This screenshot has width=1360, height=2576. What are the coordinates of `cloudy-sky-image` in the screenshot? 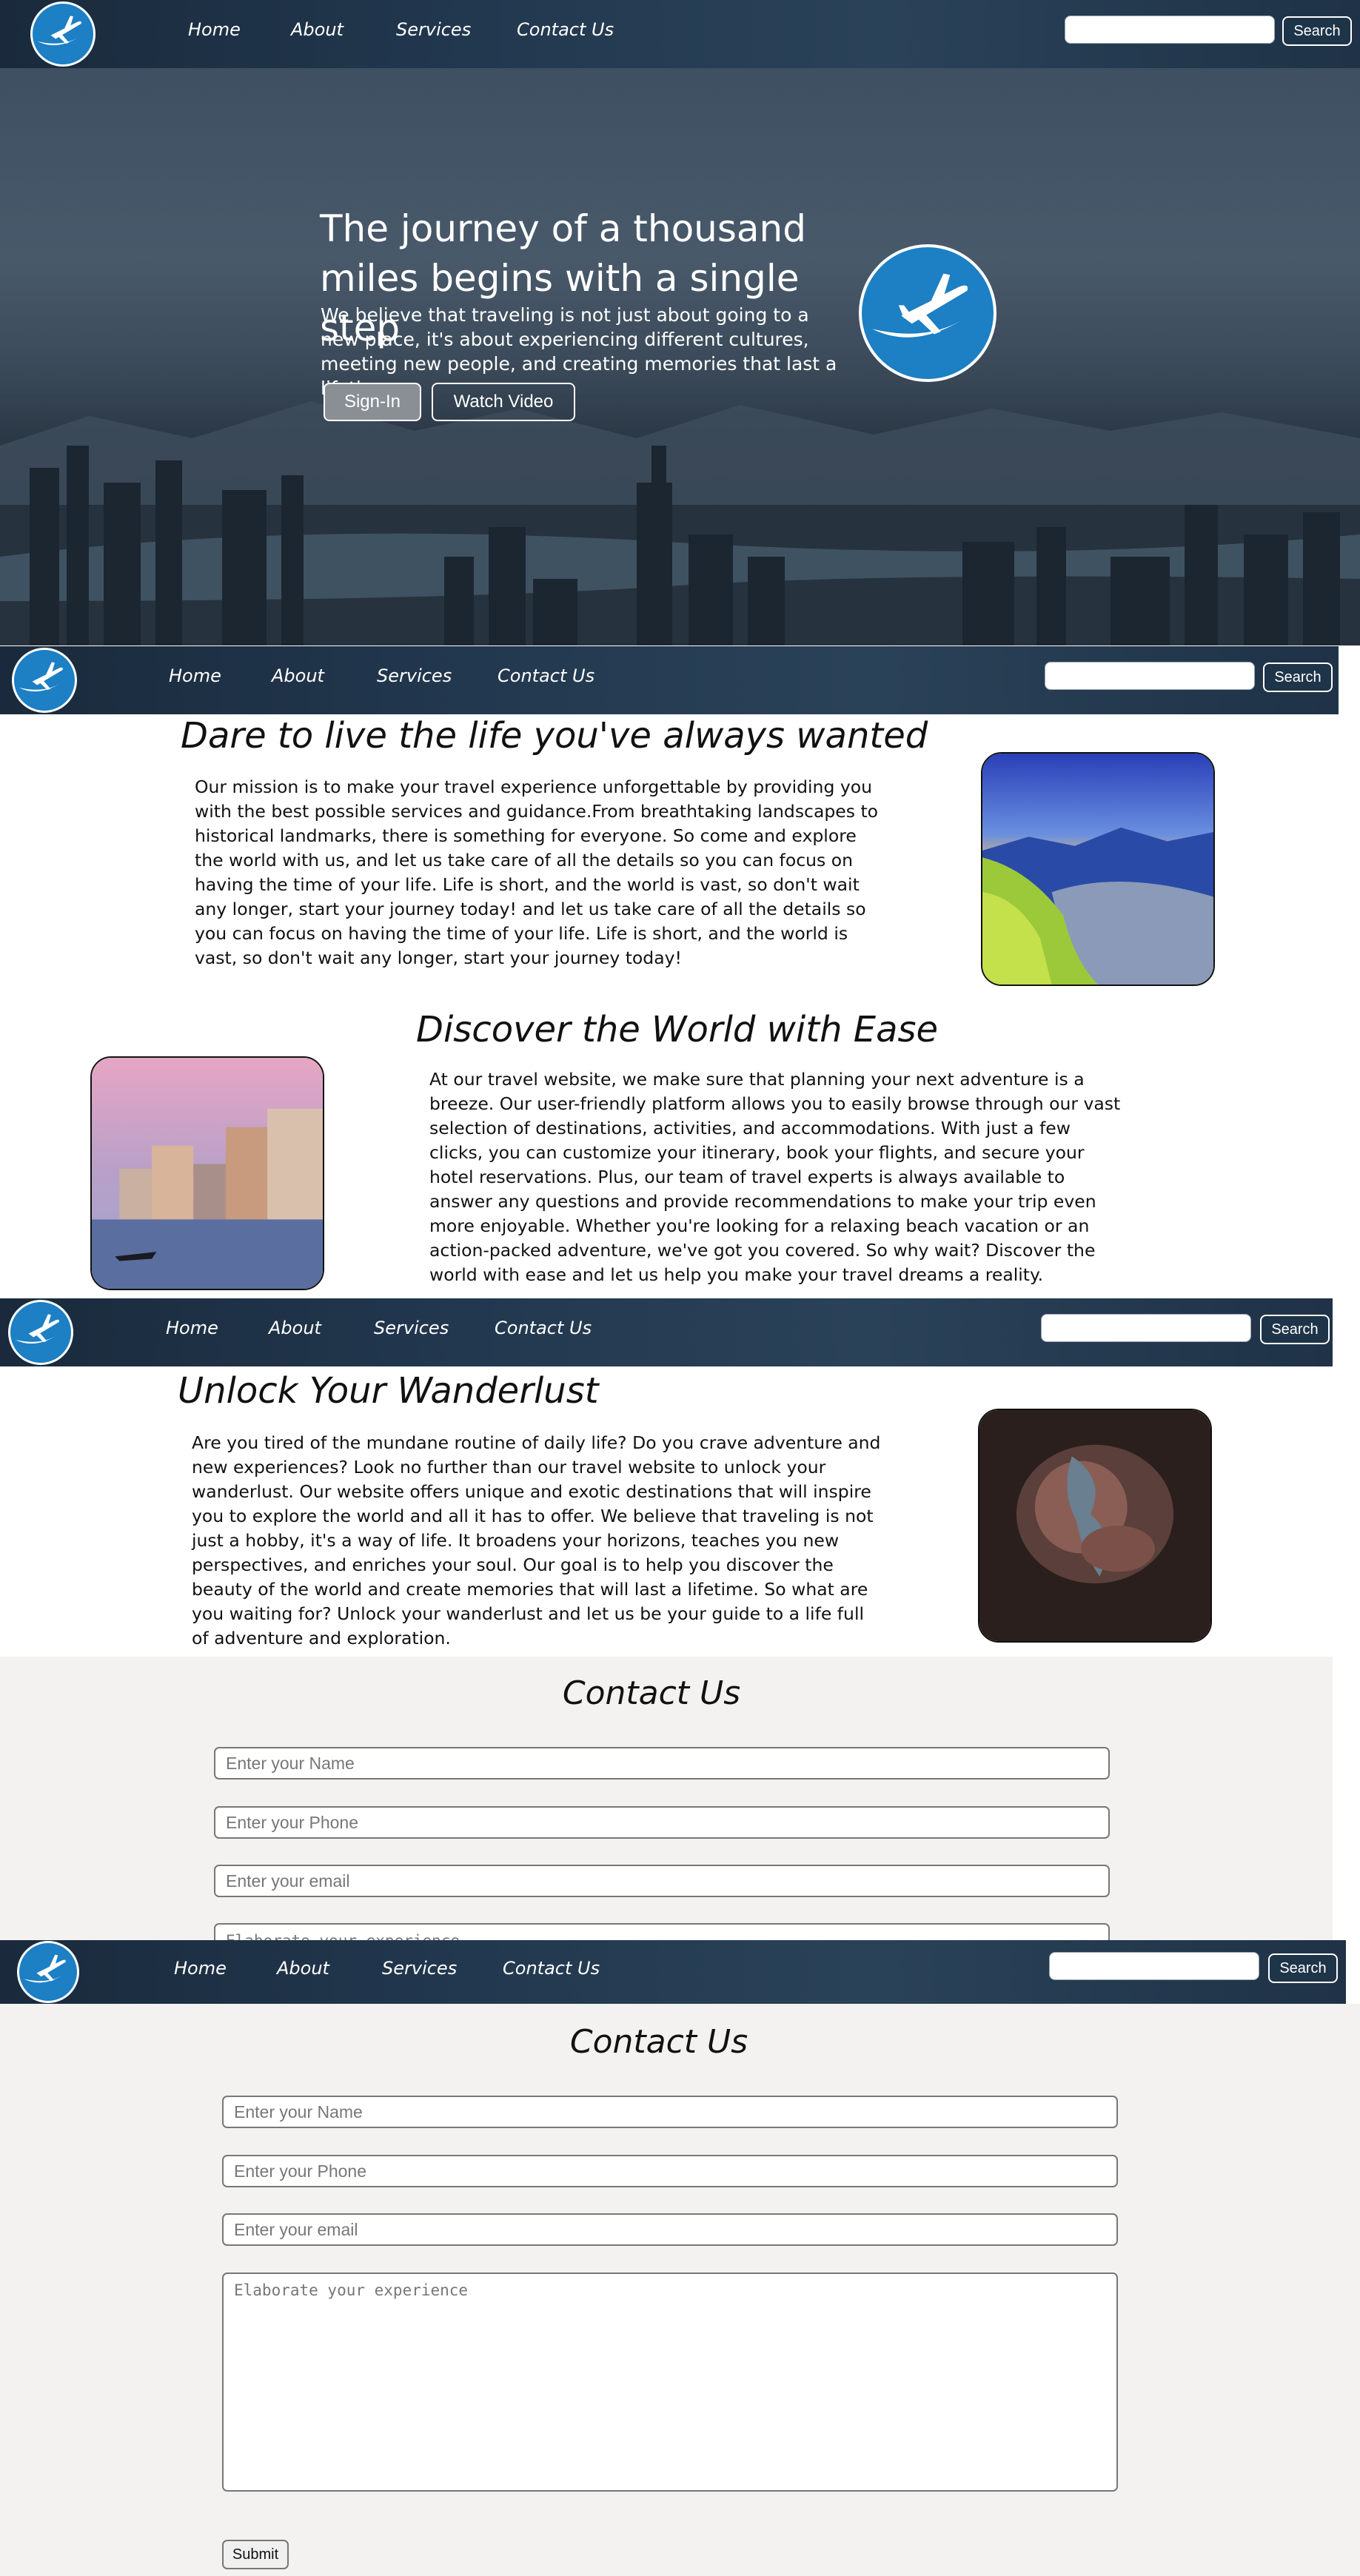 It's located at (1095, 1526).